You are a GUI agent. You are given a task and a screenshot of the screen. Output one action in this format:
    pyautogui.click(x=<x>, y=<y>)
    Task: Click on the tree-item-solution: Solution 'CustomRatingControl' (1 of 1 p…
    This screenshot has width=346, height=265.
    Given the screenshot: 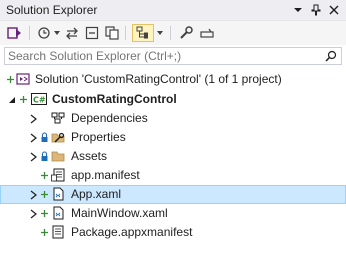 What is the action you would take?
    pyautogui.click(x=173, y=79)
    